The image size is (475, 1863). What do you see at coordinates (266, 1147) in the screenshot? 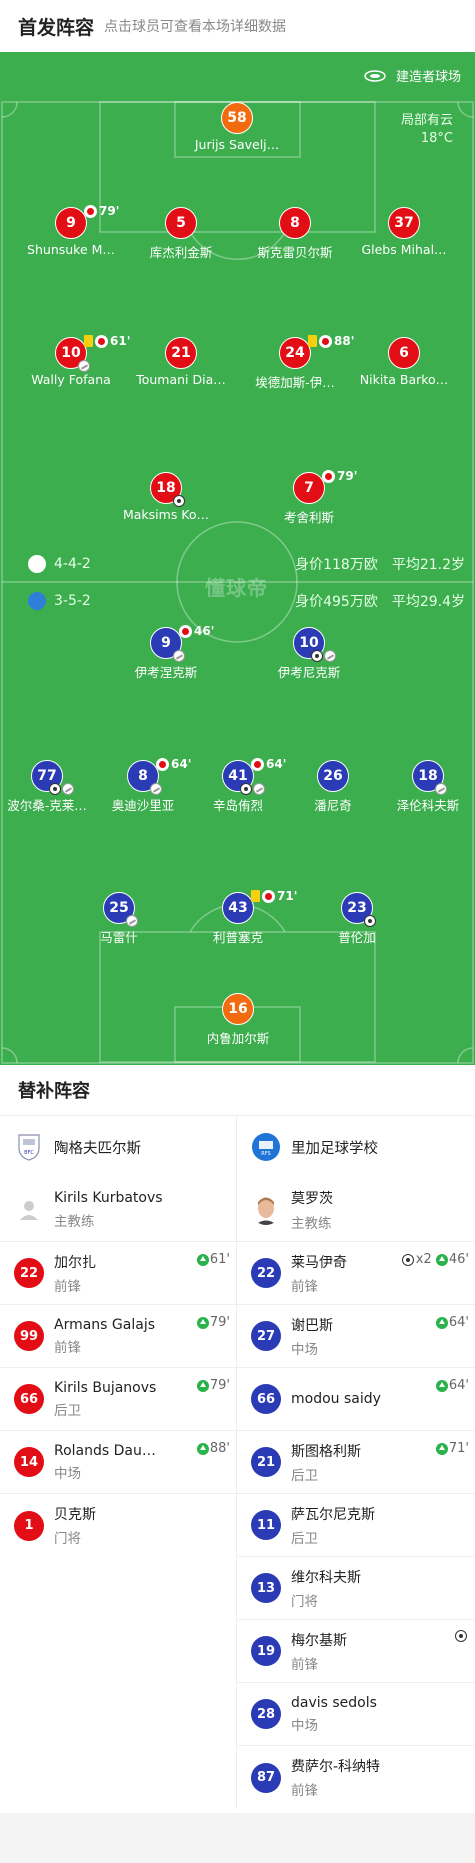
I see `away-team-crest-icon: RFS` at bounding box center [266, 1147].